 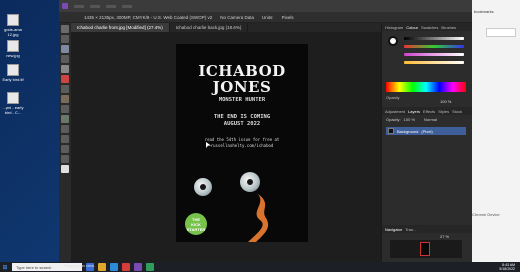 I want to click on navigator-preview, so click(x=426, y=249).